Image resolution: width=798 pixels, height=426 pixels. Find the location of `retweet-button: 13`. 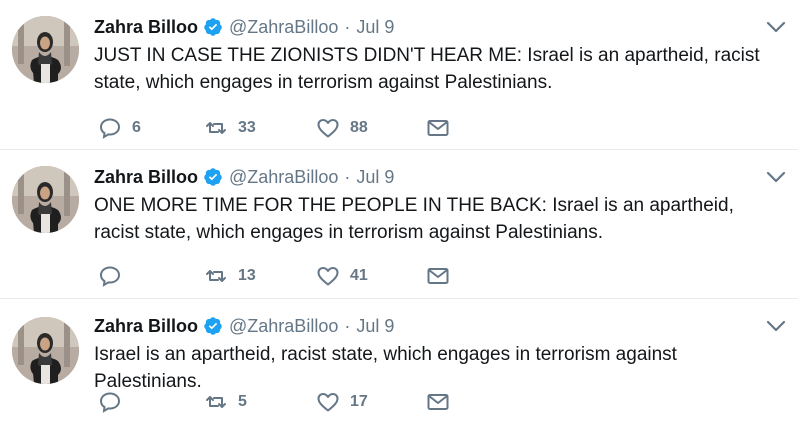

retweet-button: 13 is located at coordinates (230, 276).